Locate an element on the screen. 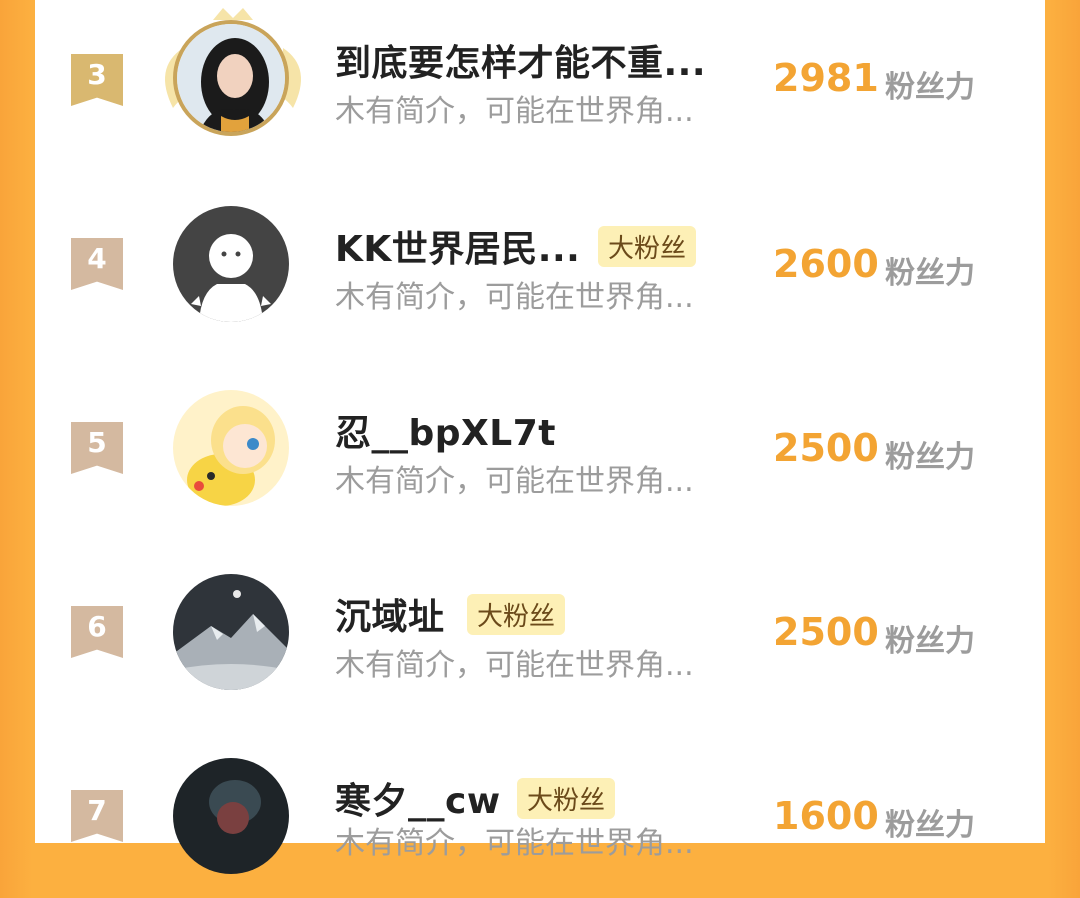 The height and width of the screenshot is (898, 1080). user-name: 忍__bpXL7t is located at coordinates (445, 430).